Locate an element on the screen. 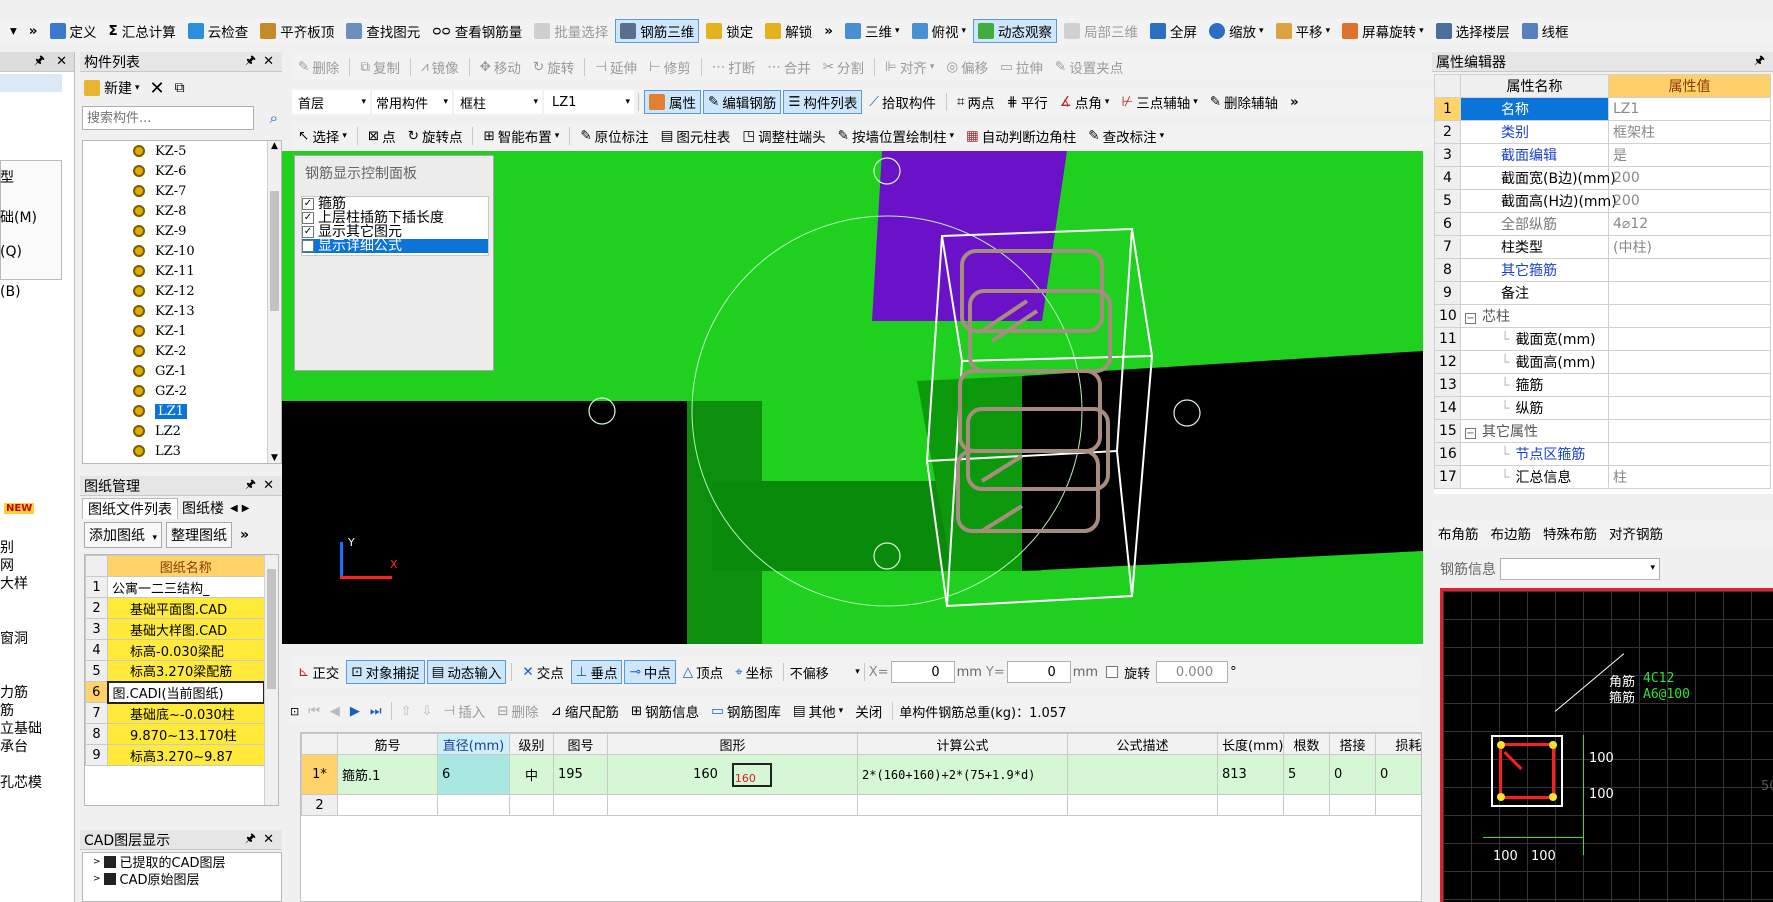  section-view: 角筋 4C12 箍筋 A6@100 100 100 100 100 50 is located at coordinates (1606, 745).